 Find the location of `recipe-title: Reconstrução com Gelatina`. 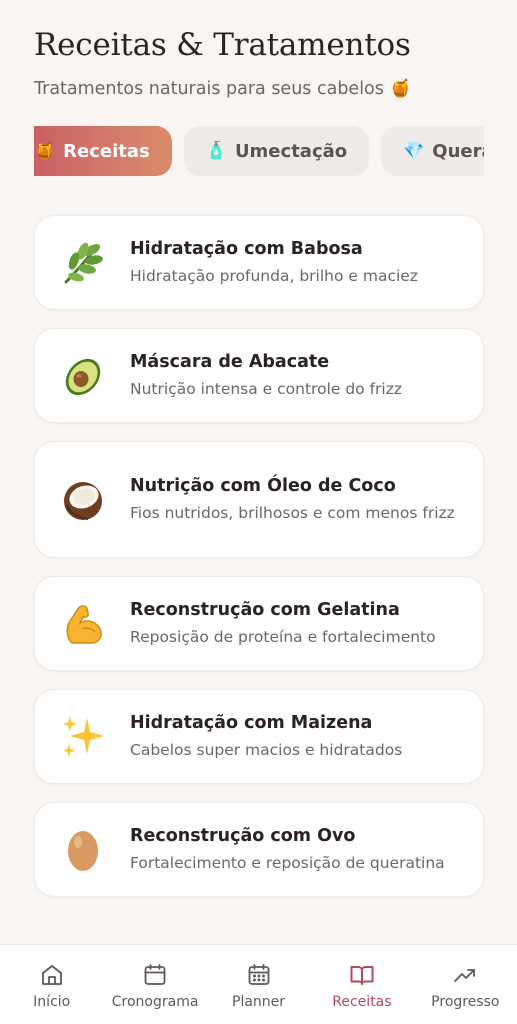

recipe-title: Reconstrução com Gelatina is located at coordinates (265, 609).